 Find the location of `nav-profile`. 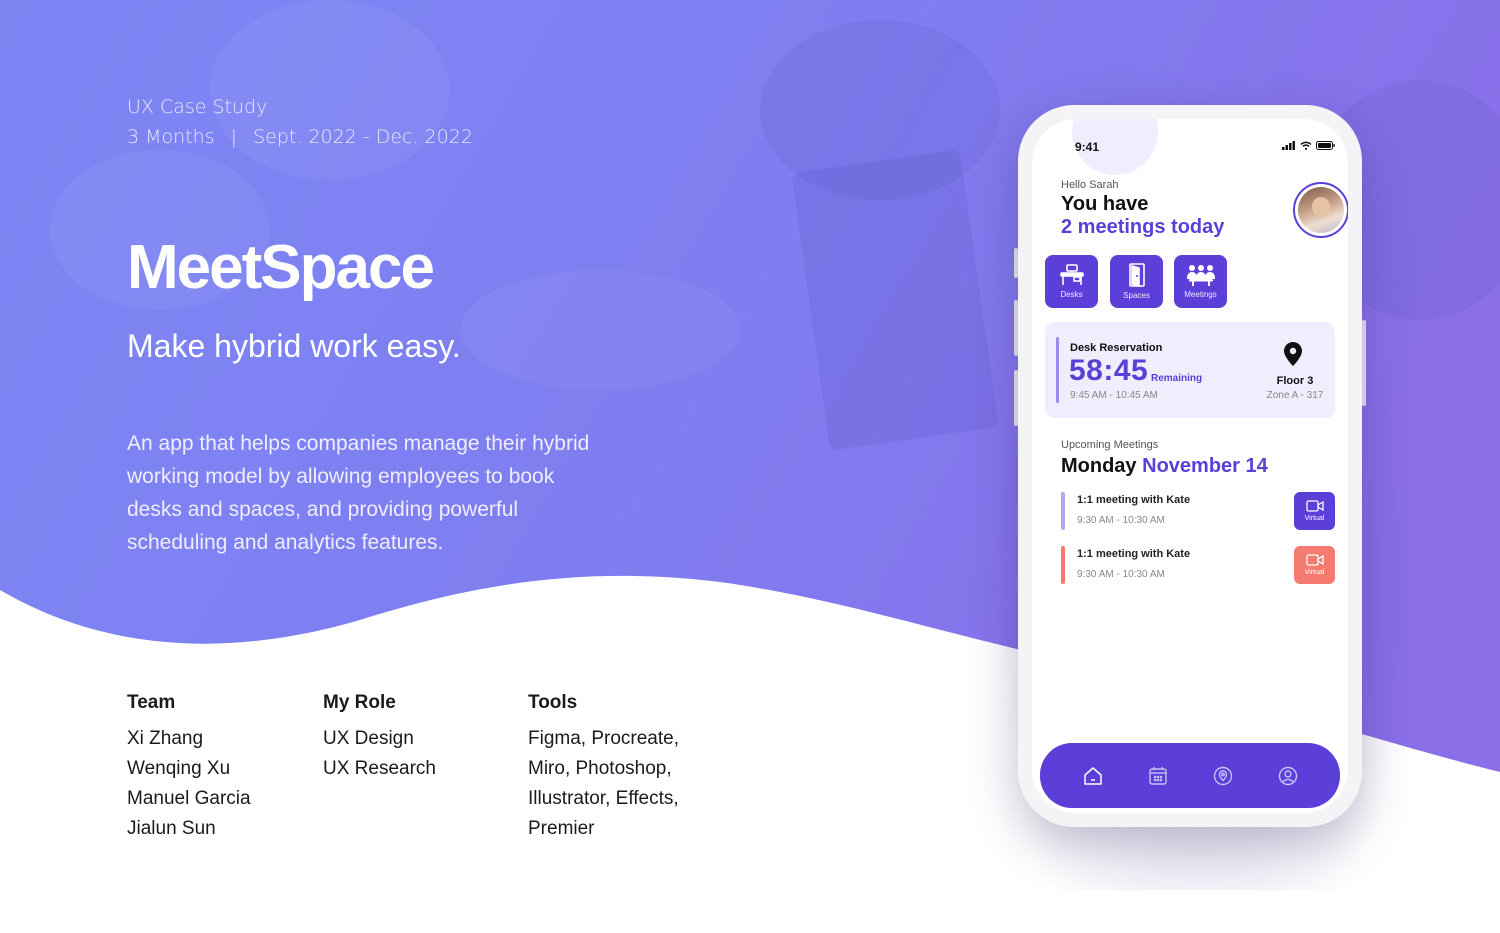

nav-profile is located at coordinates (1288, 776).